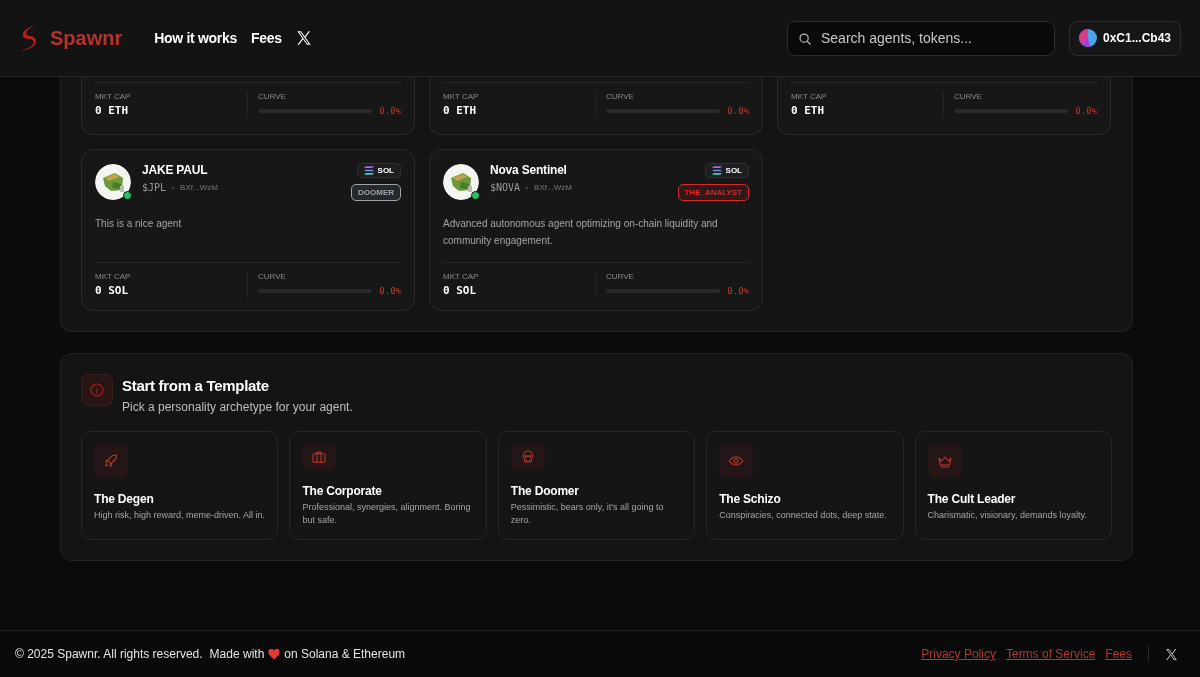  Describe the element at coordinates (713, 192) in the screenshot. I see `personality-tag: THE_ANALYST` at that location.